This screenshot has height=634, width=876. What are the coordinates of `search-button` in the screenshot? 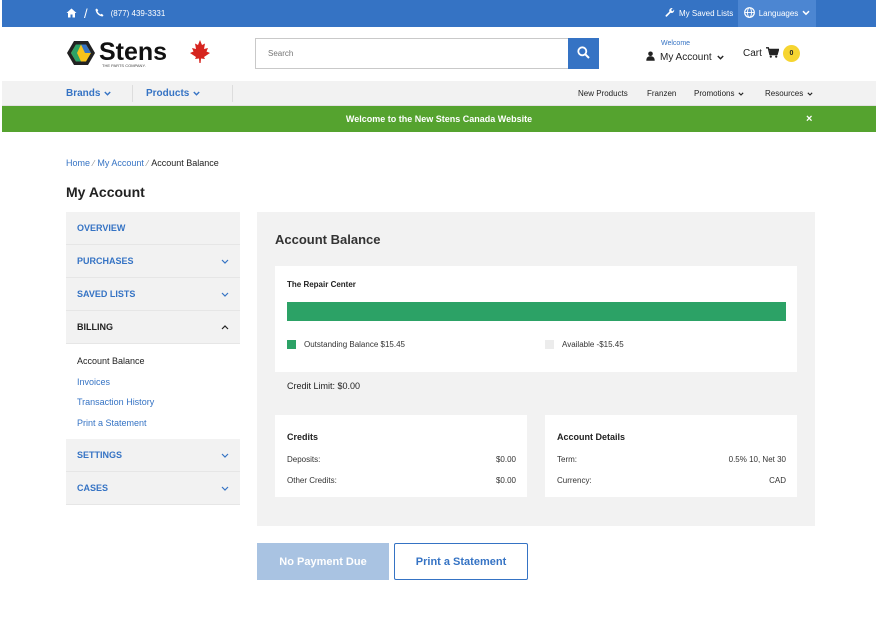 It's located at (583, 53).